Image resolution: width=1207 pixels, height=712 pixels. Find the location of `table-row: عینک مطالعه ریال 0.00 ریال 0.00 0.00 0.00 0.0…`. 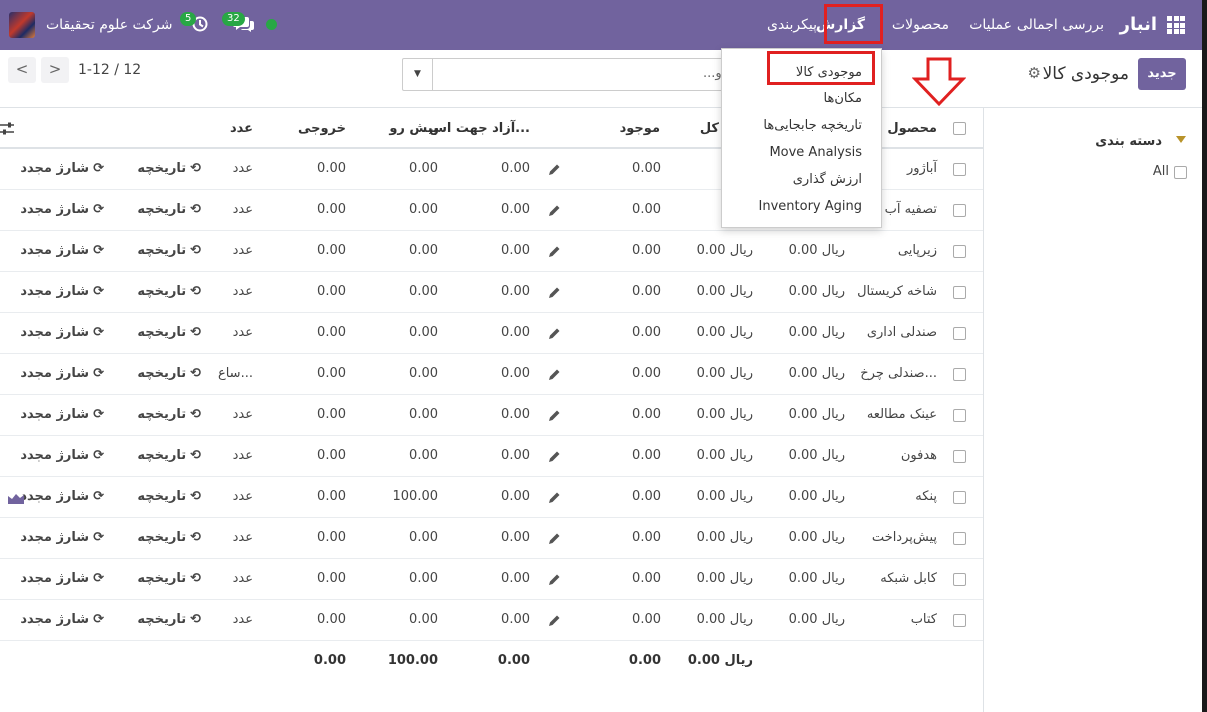

table-row: عینک مطالعه ریال 0.00 ریال 0.00 0.00 0.00 0.0… is located at coordinates (491, 415).